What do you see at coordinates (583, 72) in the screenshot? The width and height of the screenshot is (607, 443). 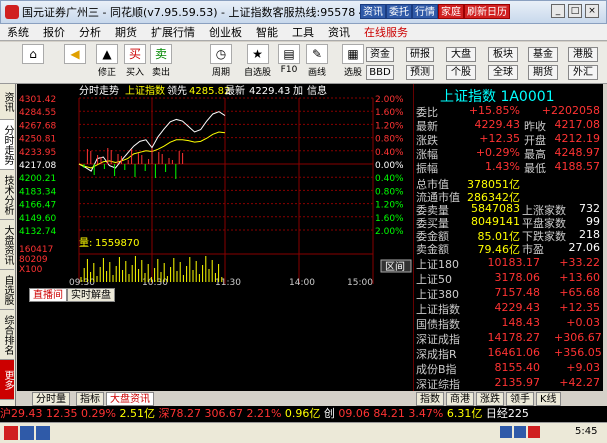 I see `forex-button: 外汇` at bounding box center [583, 72].